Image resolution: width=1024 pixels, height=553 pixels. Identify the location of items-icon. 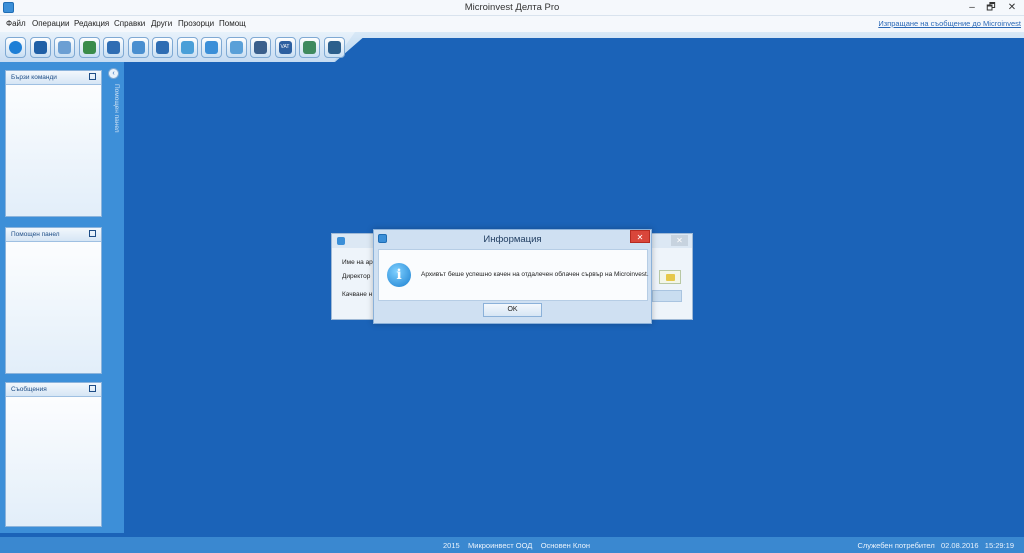
(162, 47).